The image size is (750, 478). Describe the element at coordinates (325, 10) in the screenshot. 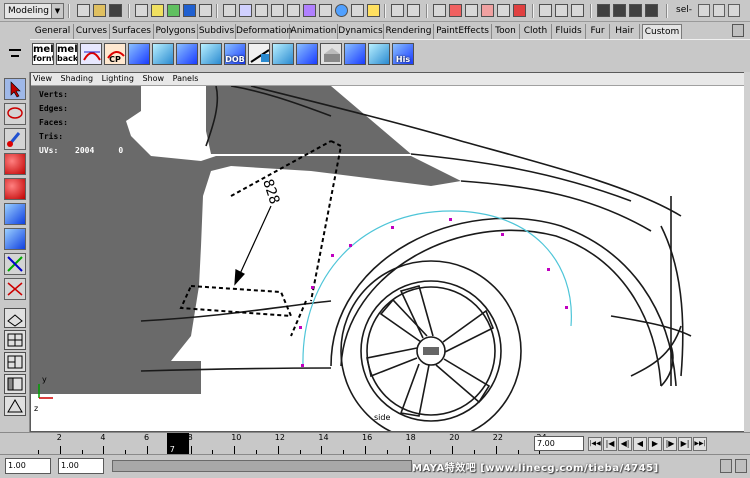

I see `render-mask-icon` at that location.